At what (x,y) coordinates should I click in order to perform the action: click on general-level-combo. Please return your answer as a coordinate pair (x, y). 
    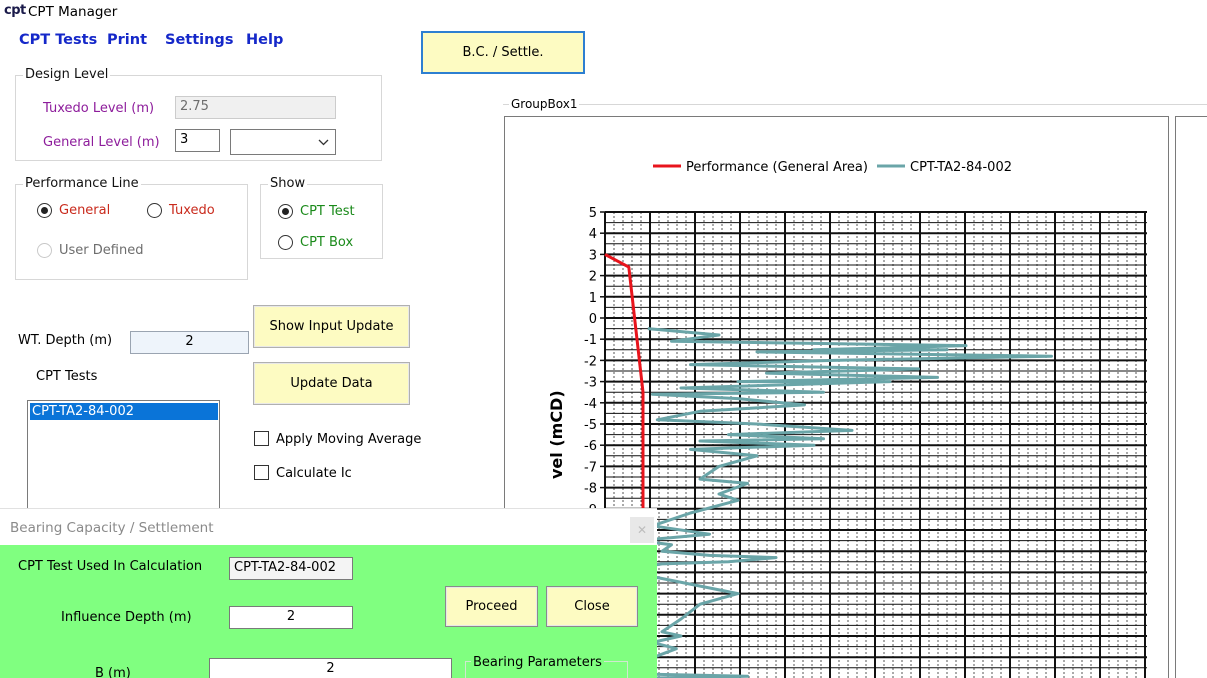
    Looking at the image, I should click on (283, 142).